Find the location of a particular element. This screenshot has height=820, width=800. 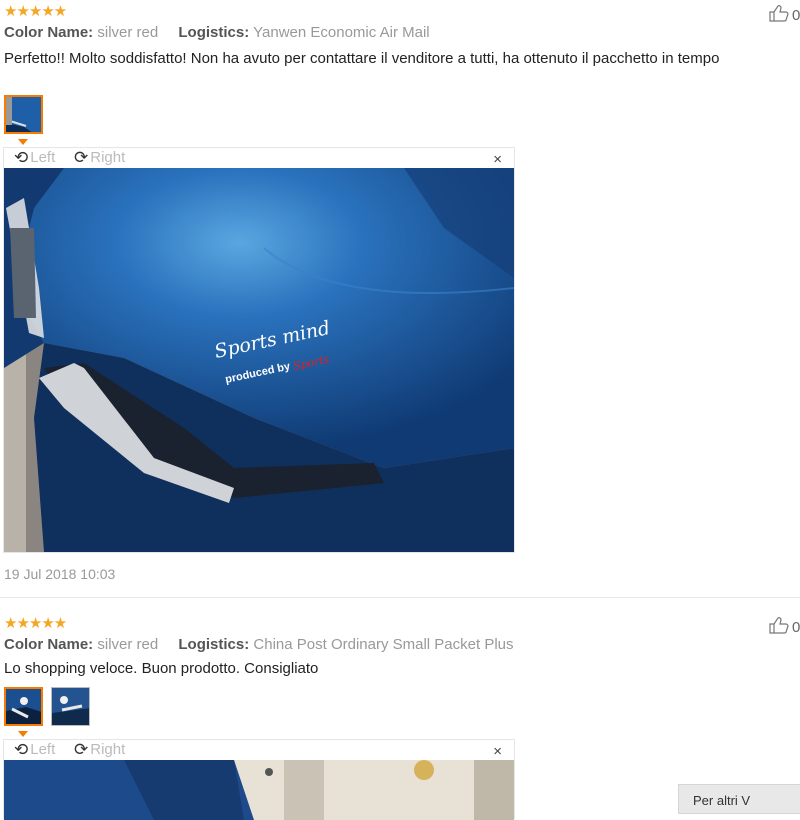

car-photo is located at coordinates (259, 790).